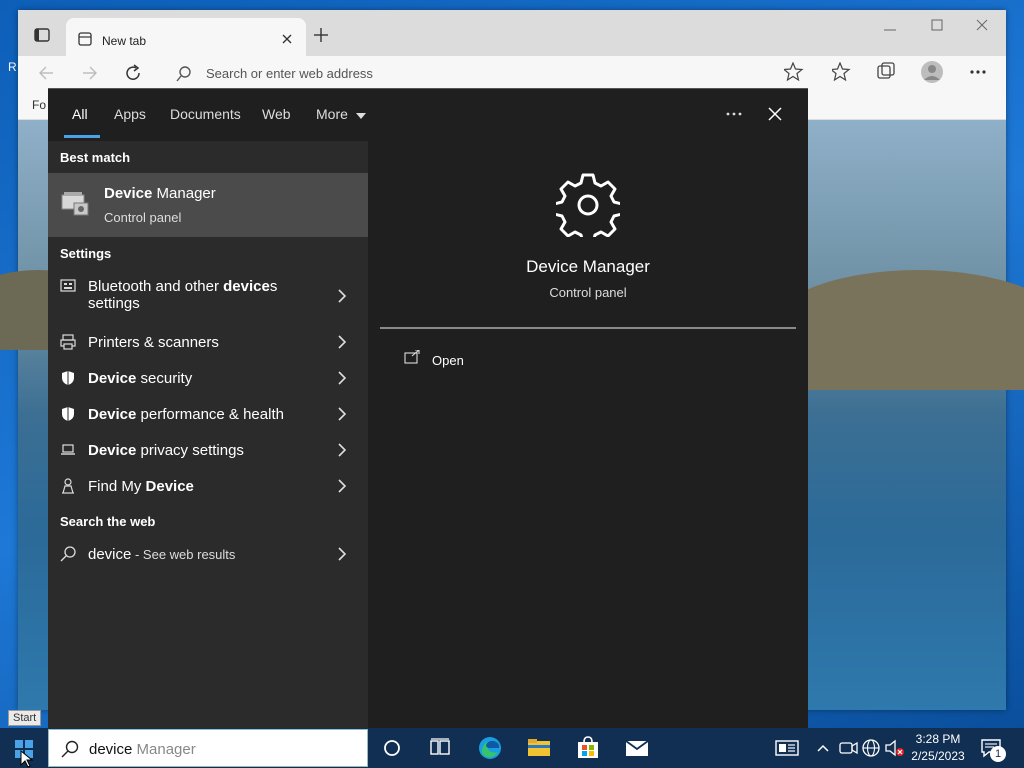 The height and width of the screenshot is (768, 1024). What do you see at coordinates (998, 754) in the screenshot?
I see `notification-count-badge: 1` at bounding box center [998, 754].